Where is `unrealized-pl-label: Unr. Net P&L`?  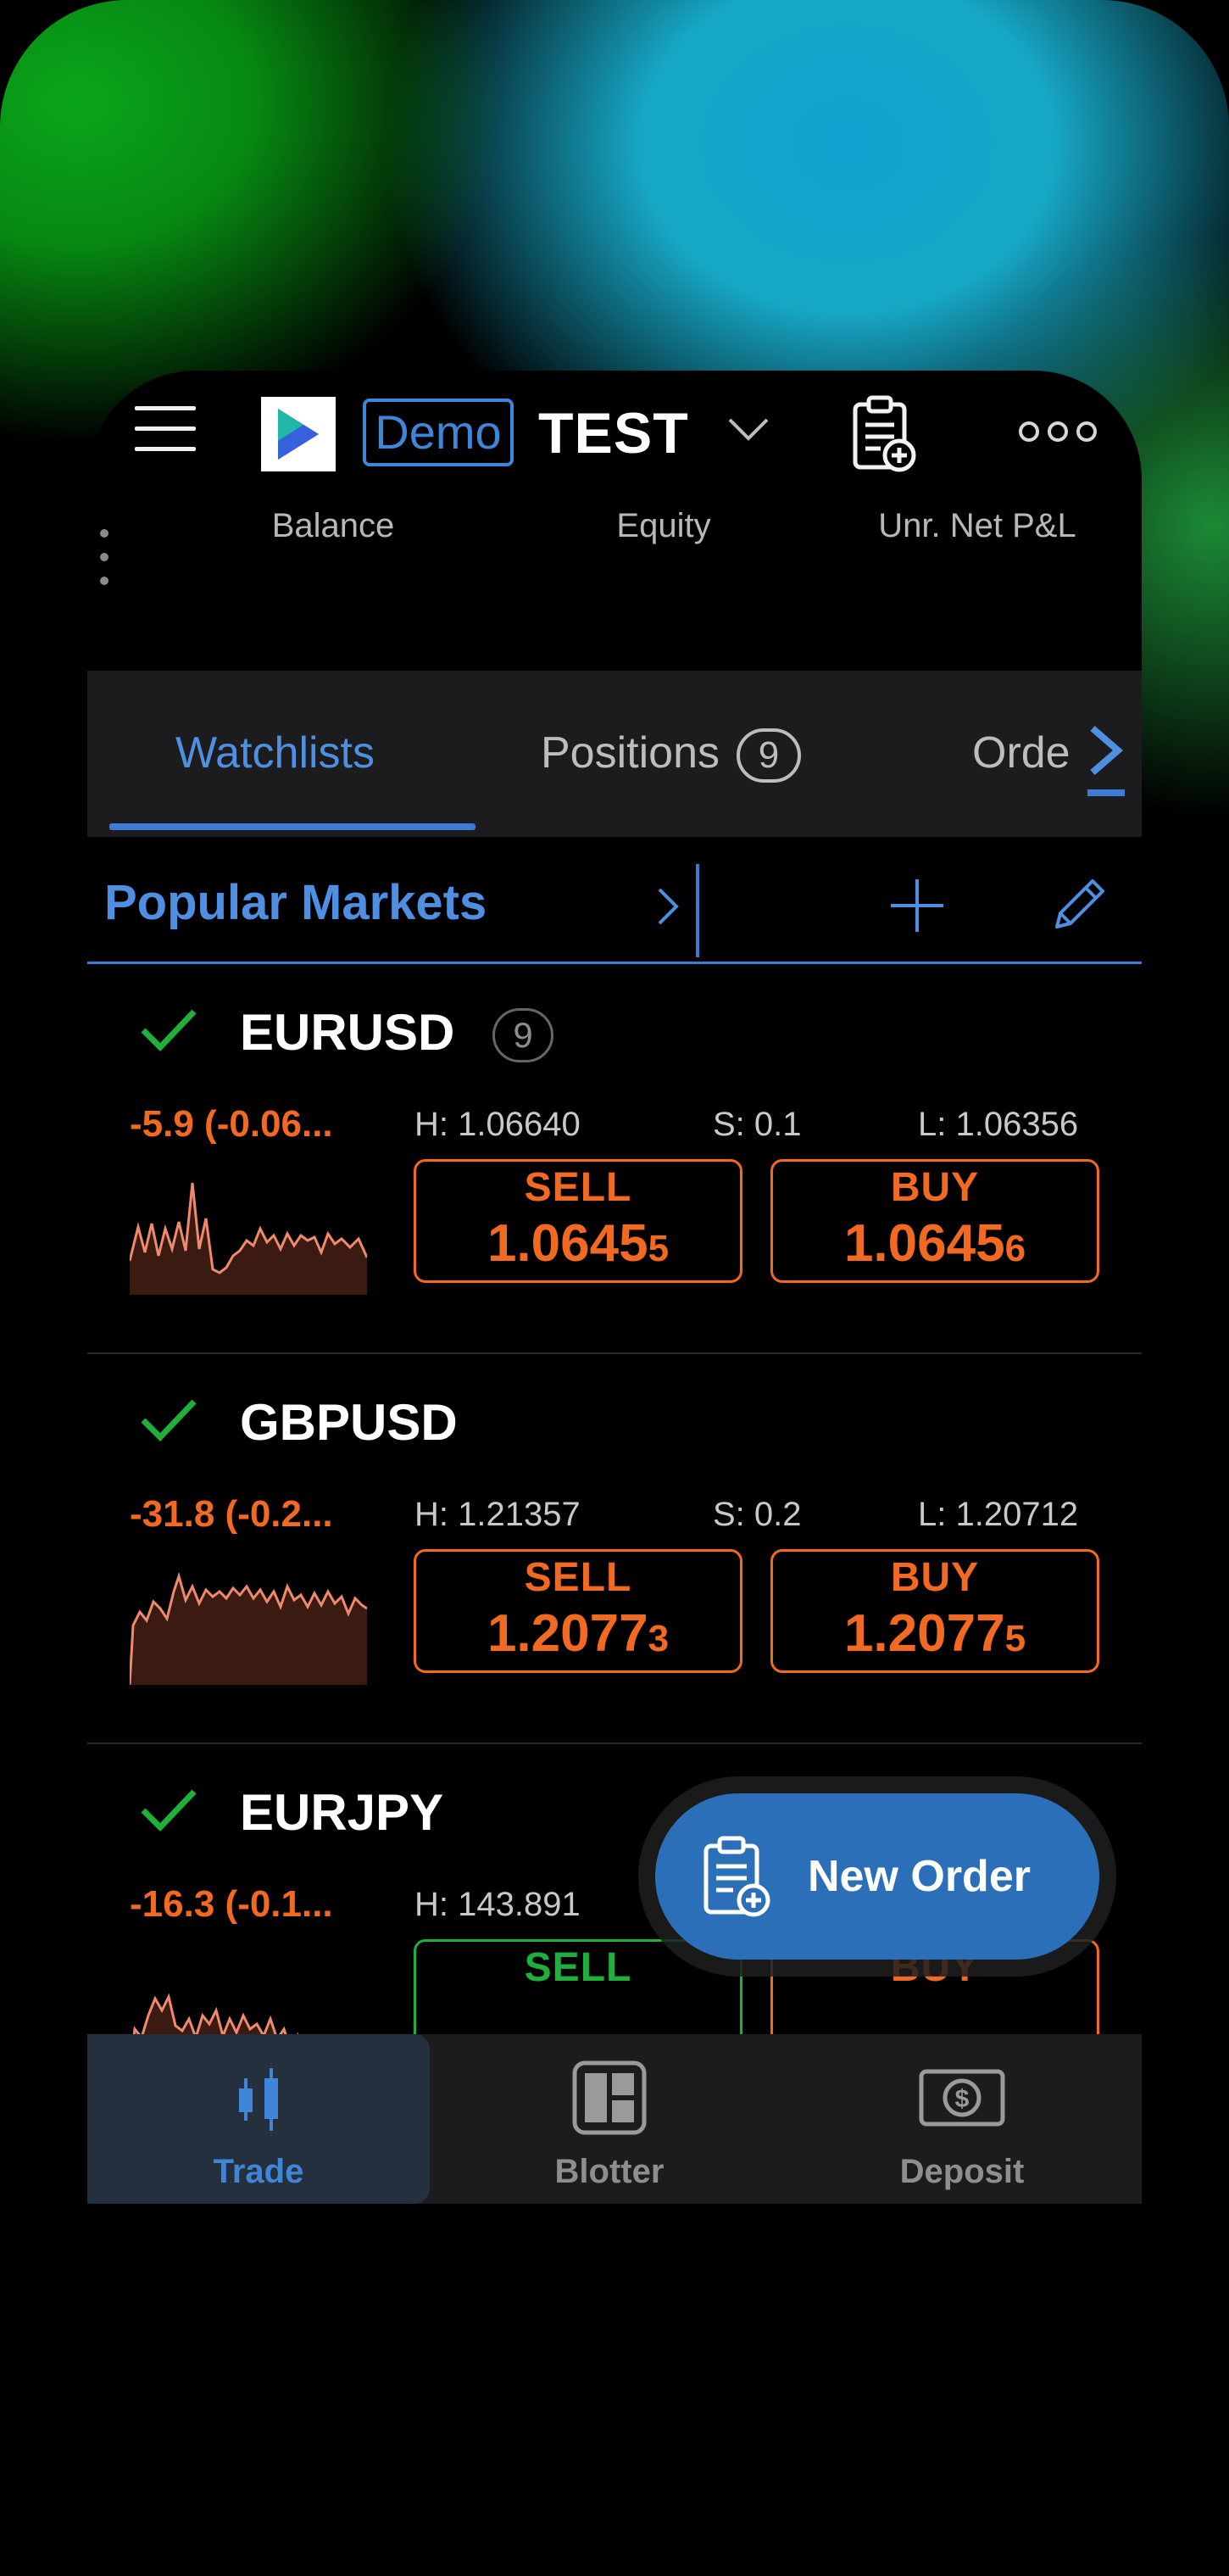 unrealized-pl-label: Unr. Net P&L is located at coordinates (977, 525).